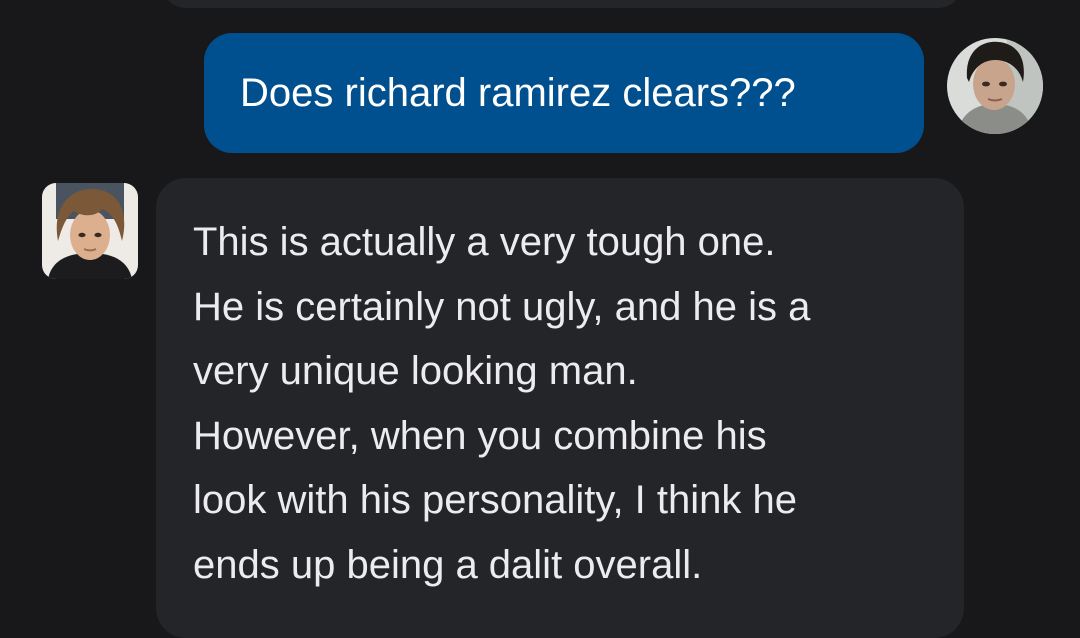  I want to click on previous-message-bubble, so click(562, 4).